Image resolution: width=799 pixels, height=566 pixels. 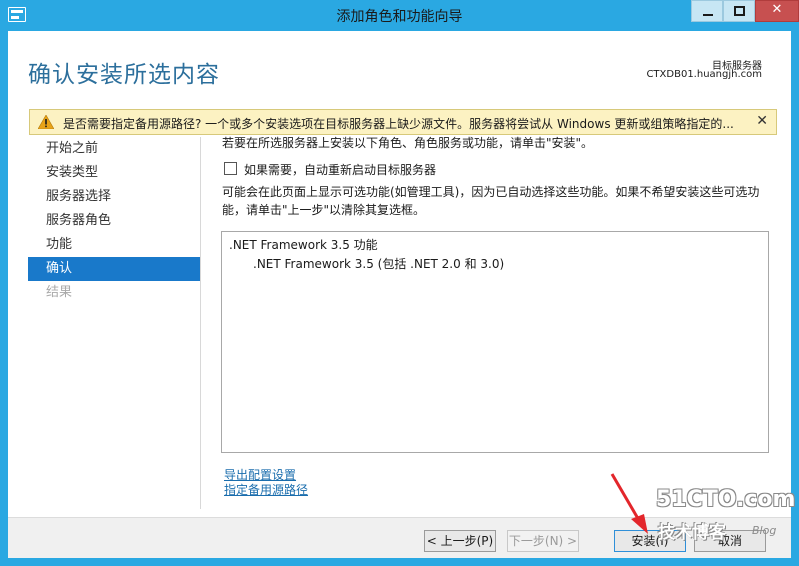 What do you see at coordinates (460, 541) in the screenshot?
I see `previous-button: < 上一步(P)` at bounding box center [460, 541].